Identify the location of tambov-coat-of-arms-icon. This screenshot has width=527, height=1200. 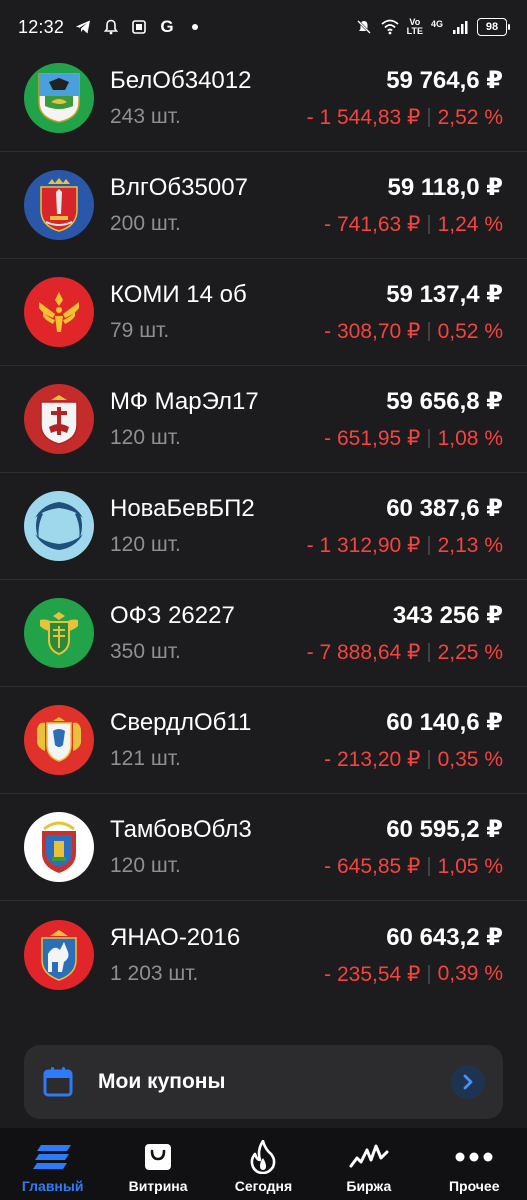
(59, 847).